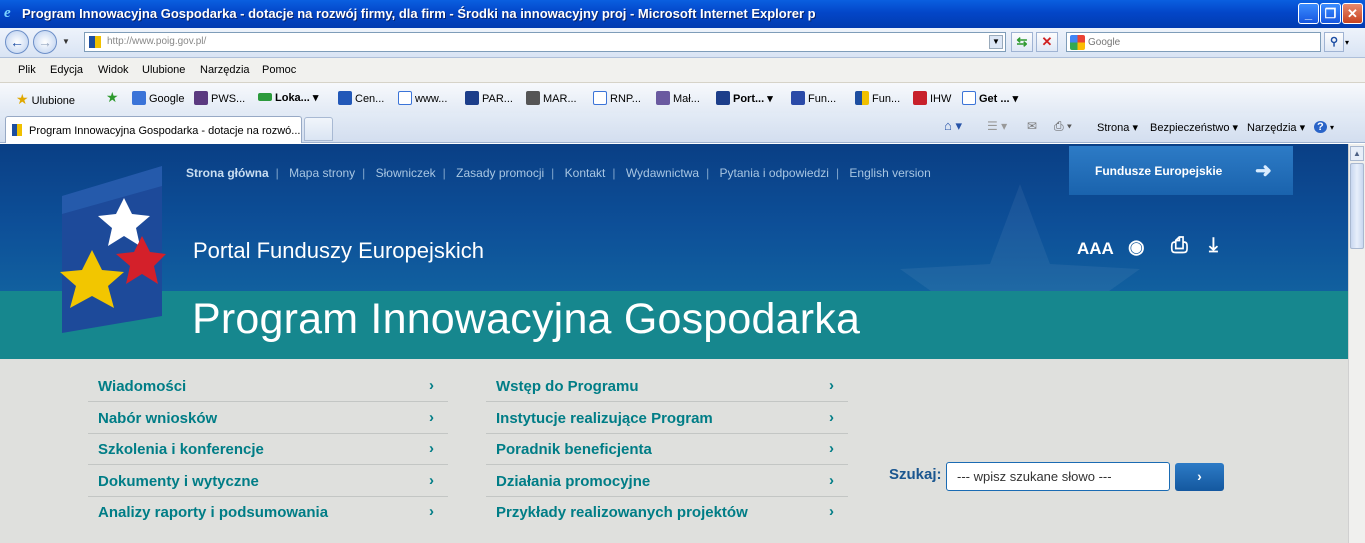 This screenshot has height=543, width=1365. Describe the element at coordinates (142, 386) in the screenshot. I see `menu-link-wiadomosci: Wiadomości` at that location.